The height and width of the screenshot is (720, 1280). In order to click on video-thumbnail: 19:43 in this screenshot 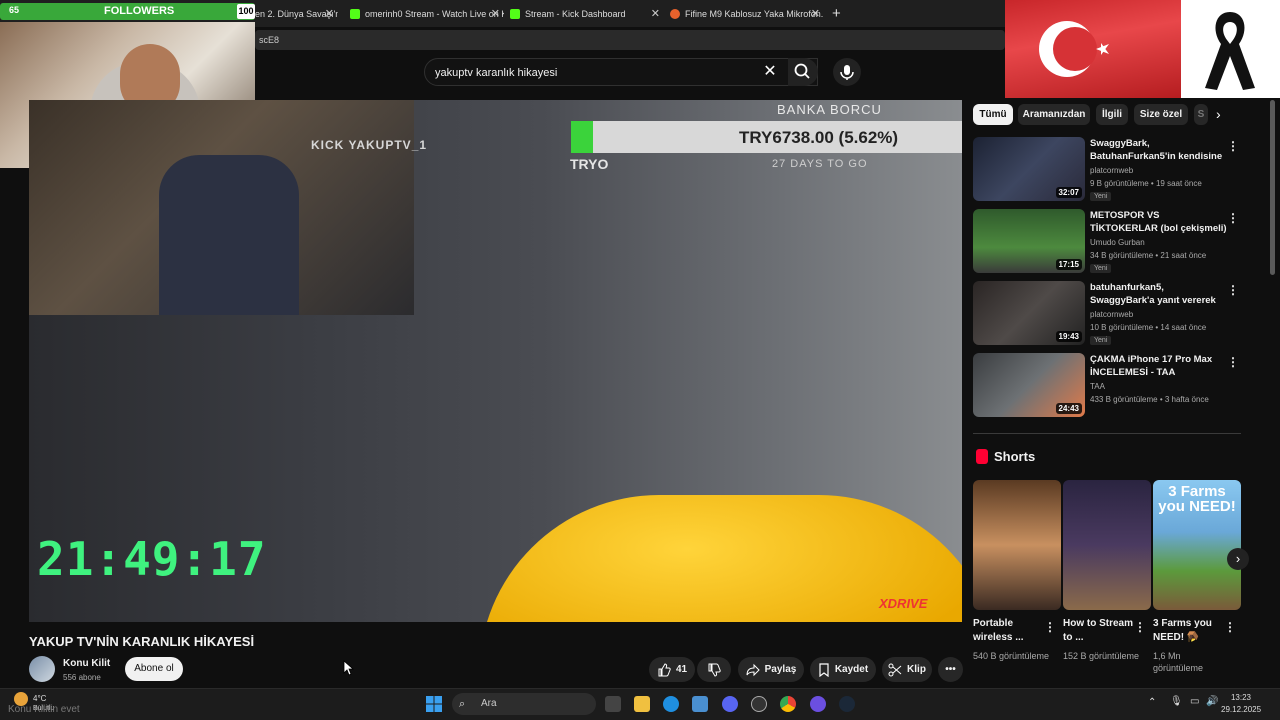, I will do `click(1029, 313)`.